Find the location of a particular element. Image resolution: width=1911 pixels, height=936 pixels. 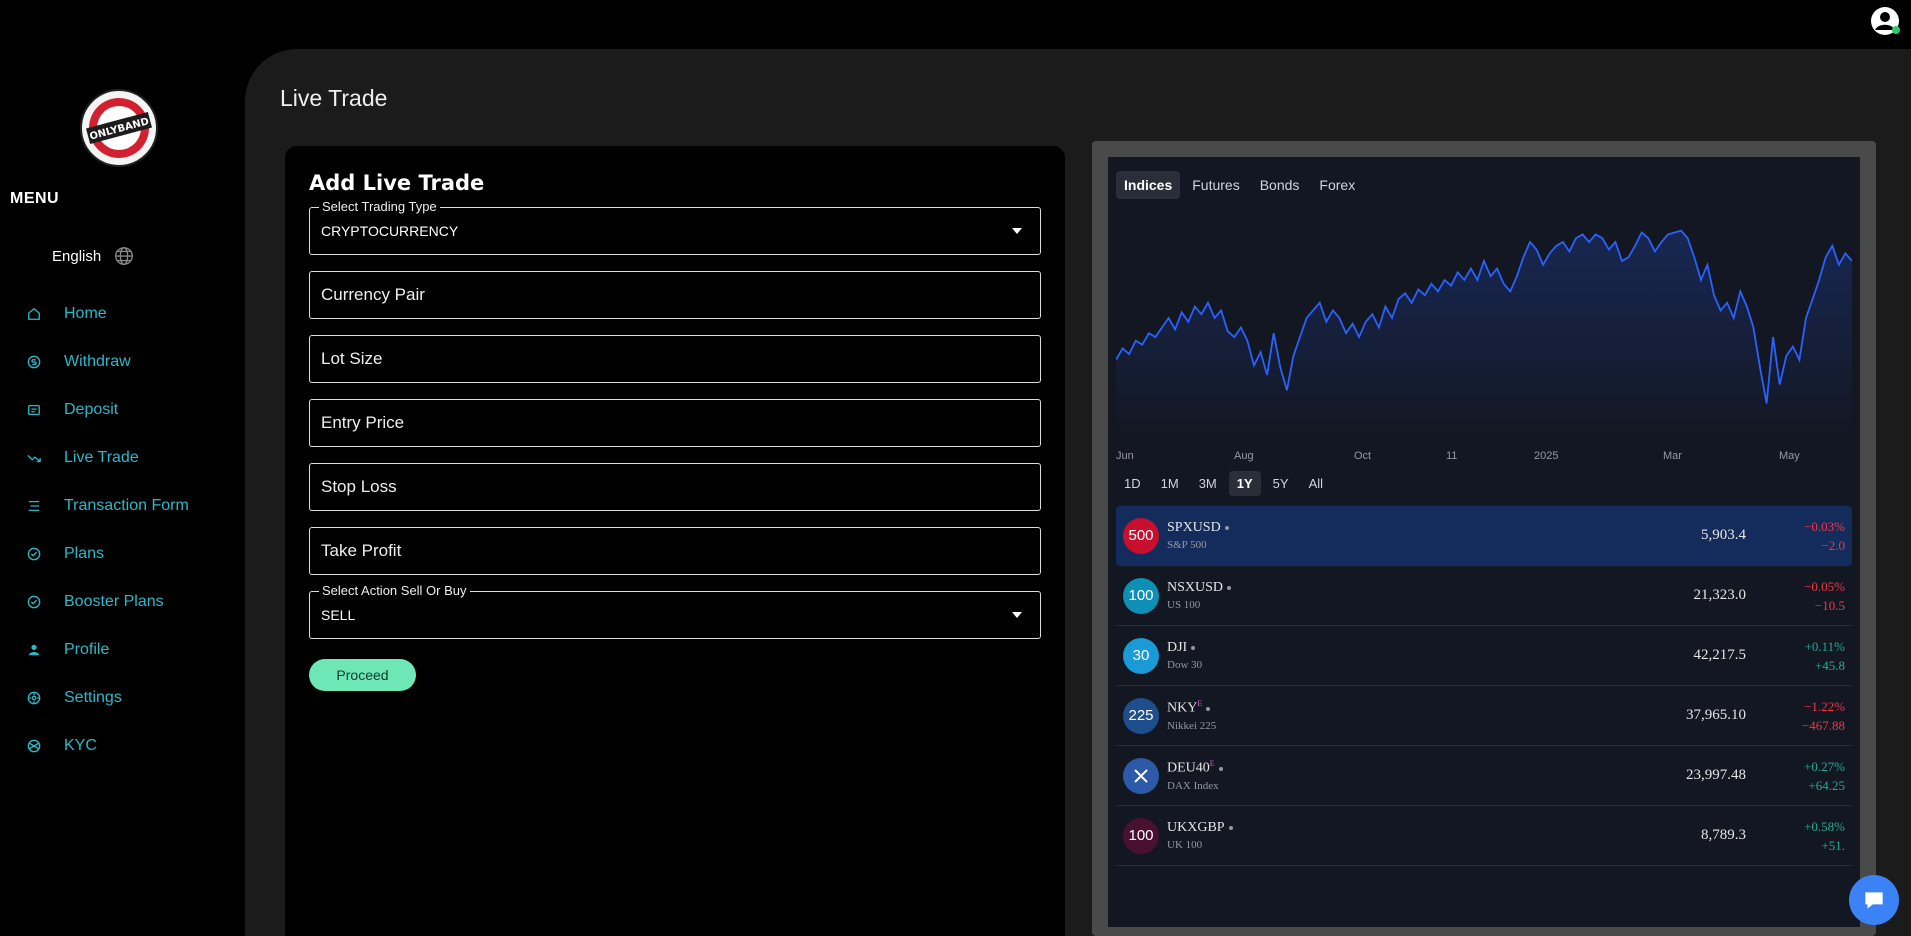

list-icon is located at coordinates (34, 506).